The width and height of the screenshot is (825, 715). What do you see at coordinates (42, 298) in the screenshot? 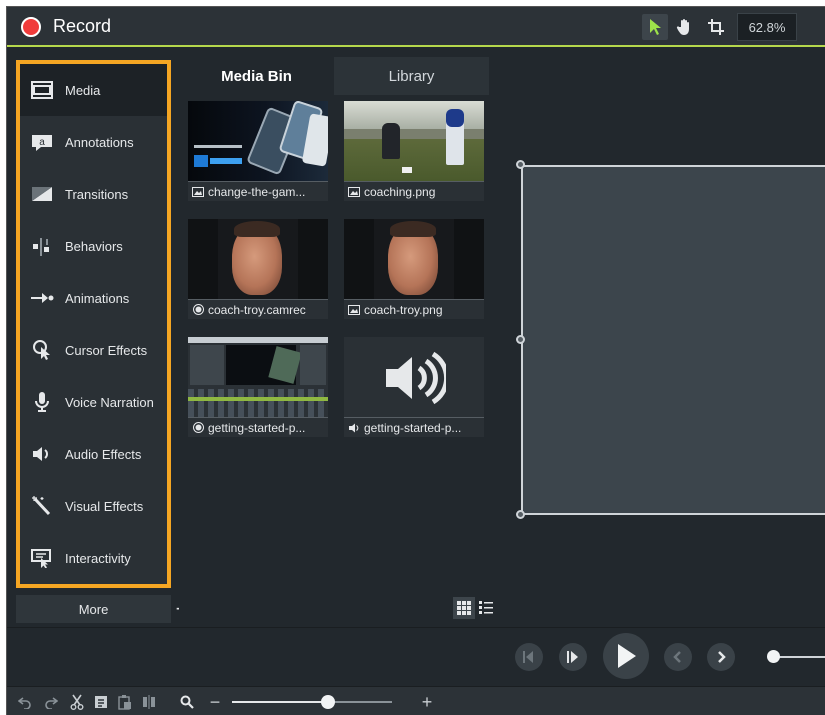
I see `animation-arrow-icon` at bounding box center [42, 298].